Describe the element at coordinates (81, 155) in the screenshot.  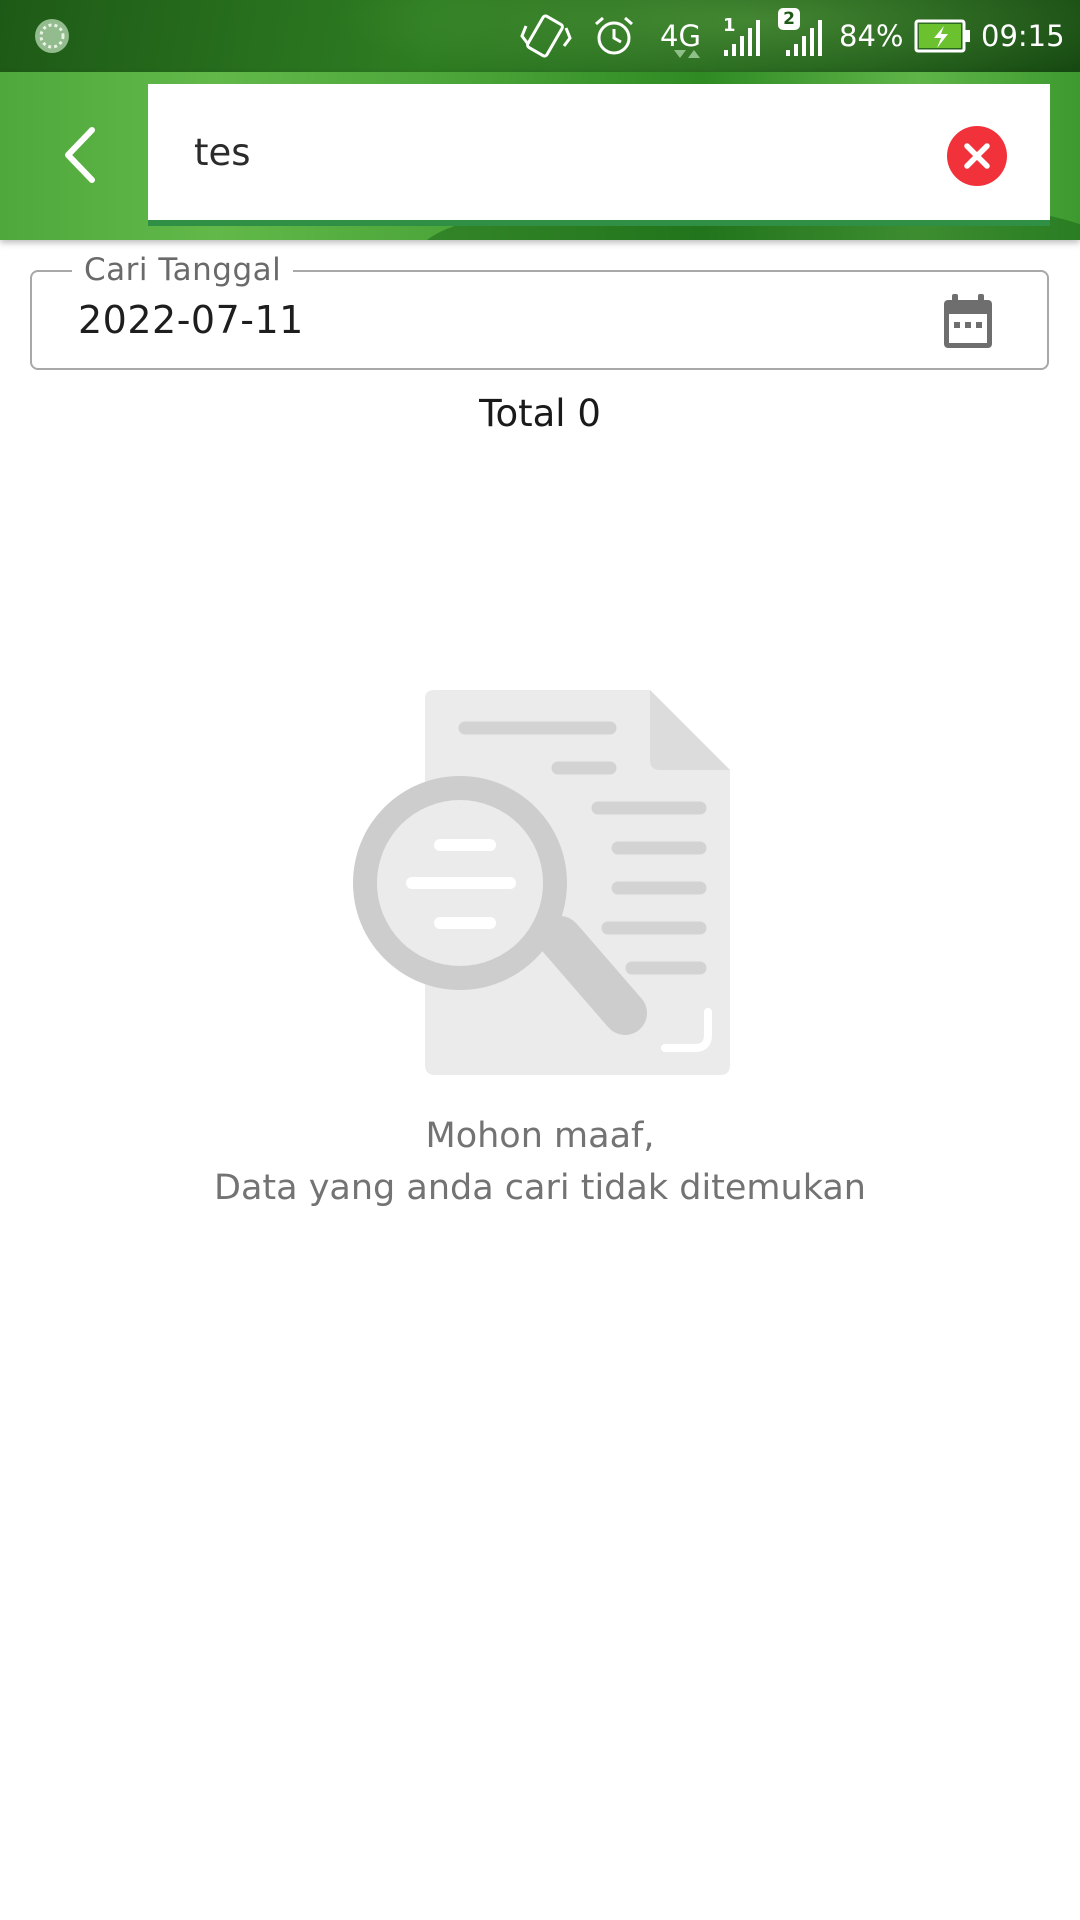
I see `back-button` at that location.